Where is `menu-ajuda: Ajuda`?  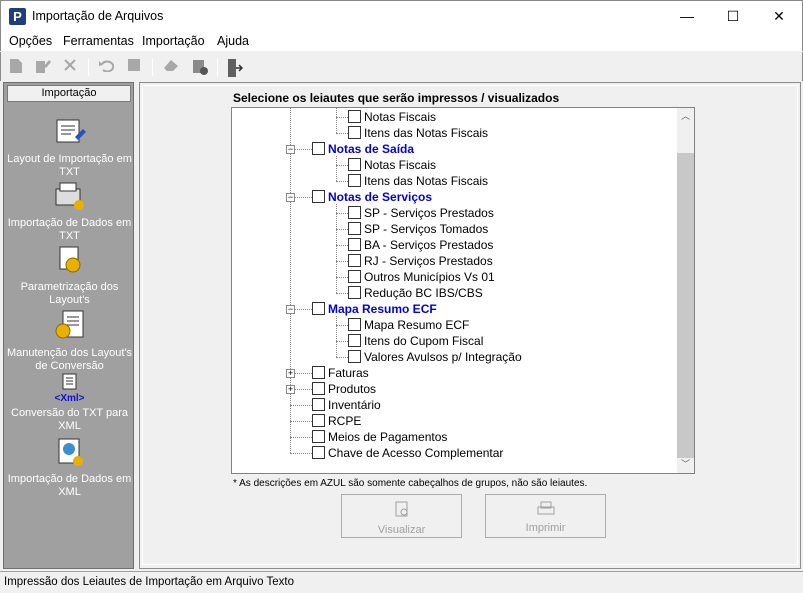 menu-ajuda: Ajuda is located at coordinates (233, 41).